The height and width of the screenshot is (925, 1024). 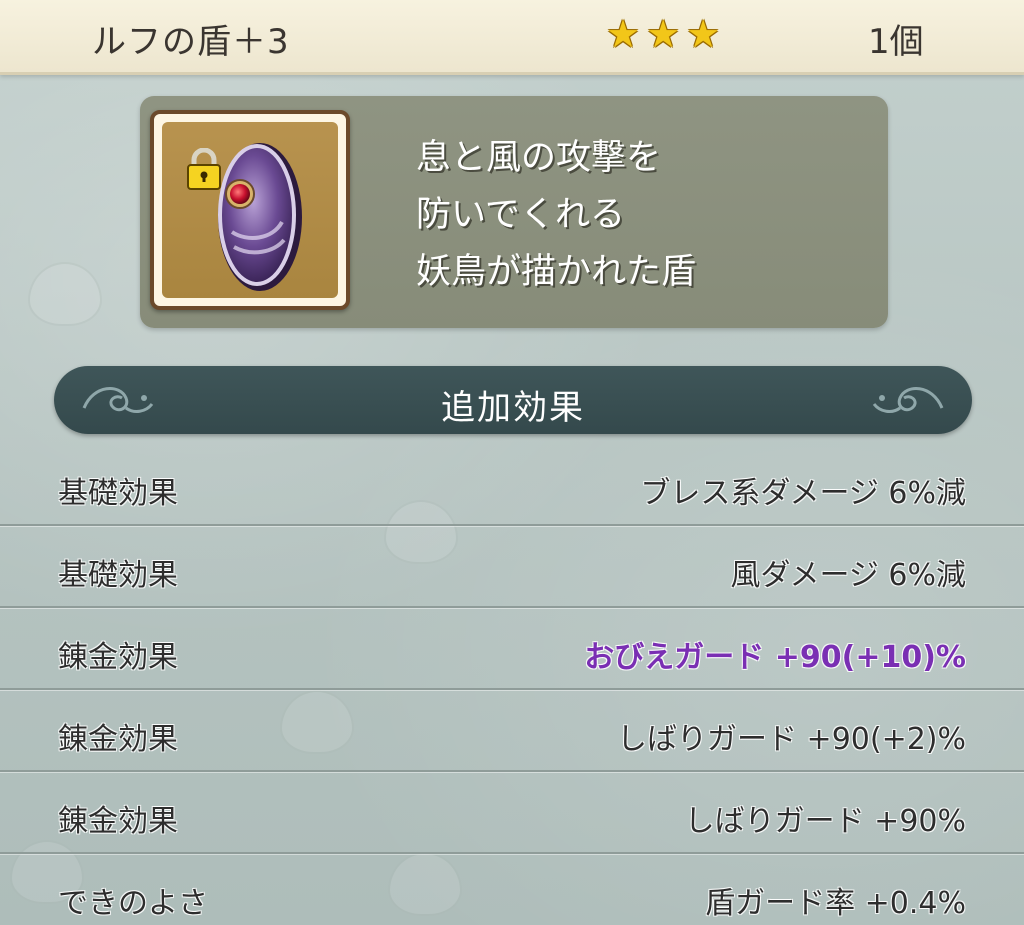 What do you see at coordinates (512, 37) in the screenshot?
I see `item-header: ルフの盾＋3 ★ ★ ★ 1個` at bounding box center [512, 37].